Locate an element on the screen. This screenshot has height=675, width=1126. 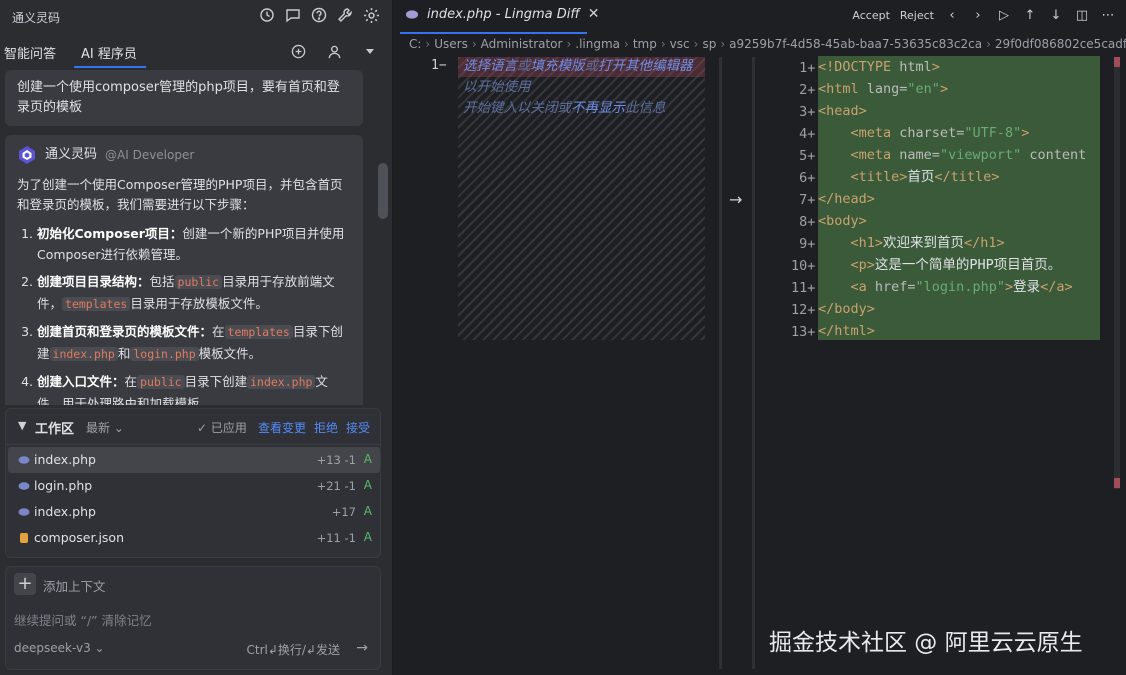
breadcrumb-item: sp is located at coordinates (709, 44).